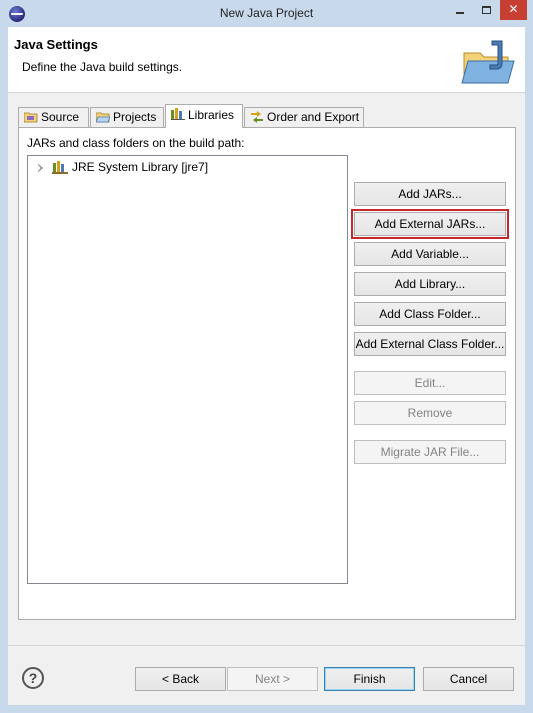 This screenshot has height=713, width=533. Describe the element at coordinates (33, 678) in the screenshot. I see `help-icon: ?` at that location.